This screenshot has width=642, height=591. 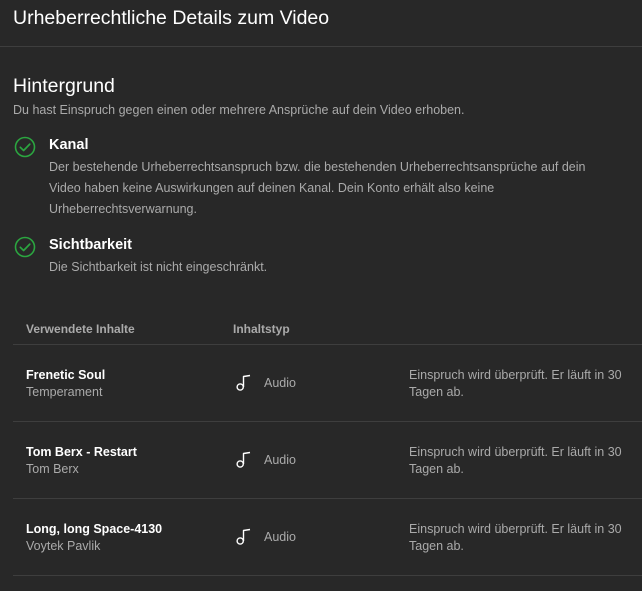 I want to click on table-header: Verwendete Inhalte Inhaltstyp, so click(x=327, y=328).